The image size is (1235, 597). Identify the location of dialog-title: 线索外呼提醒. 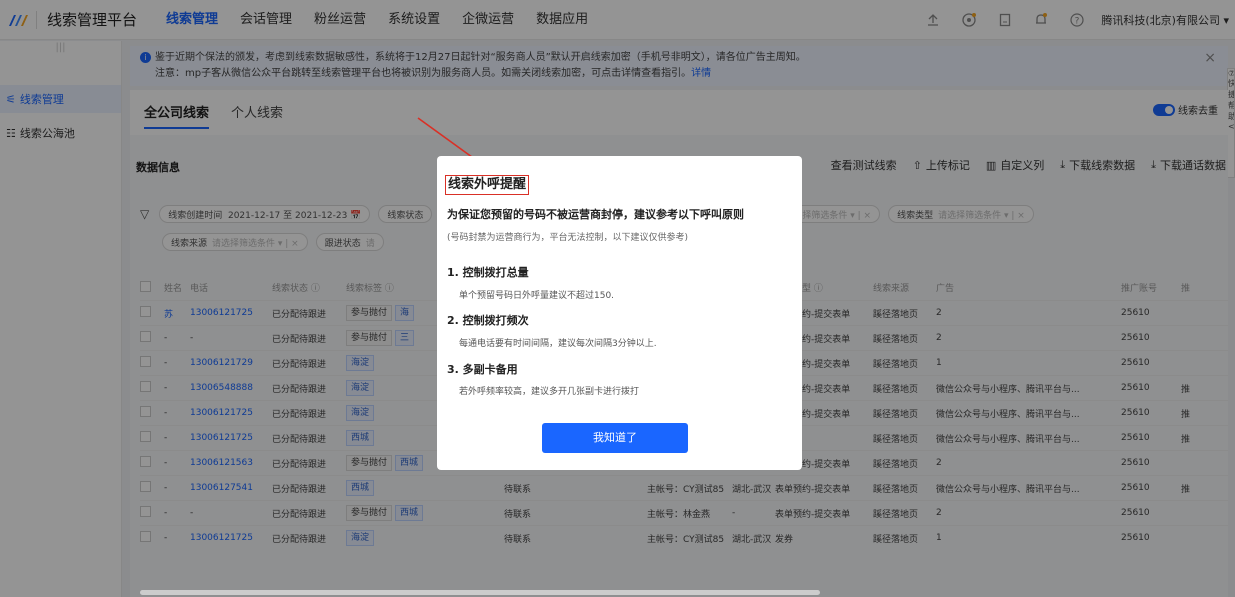
(487, 185).